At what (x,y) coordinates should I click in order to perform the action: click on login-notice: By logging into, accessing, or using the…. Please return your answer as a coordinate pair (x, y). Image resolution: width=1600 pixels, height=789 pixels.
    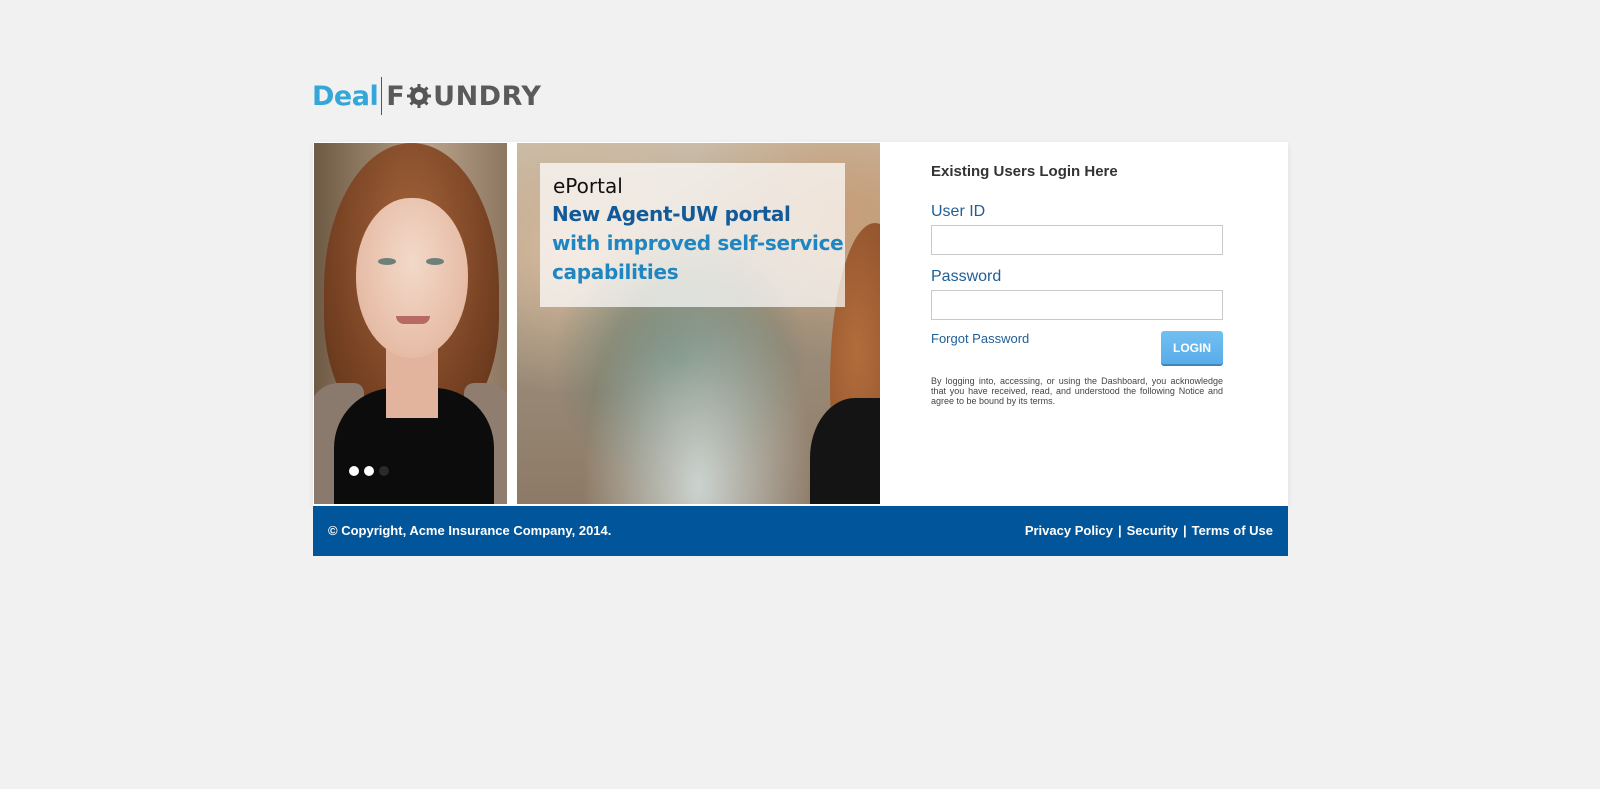
    Looking at the image, I should click on (1077, 391).